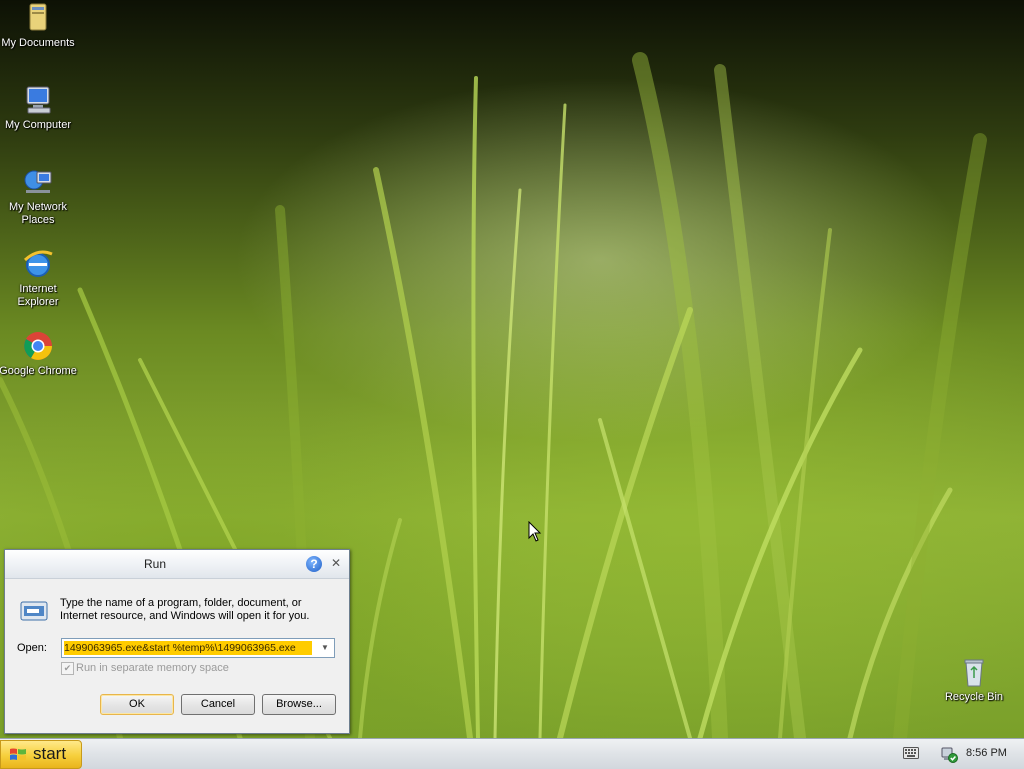  I want to click on open-label: Open:, so click(32, 648).